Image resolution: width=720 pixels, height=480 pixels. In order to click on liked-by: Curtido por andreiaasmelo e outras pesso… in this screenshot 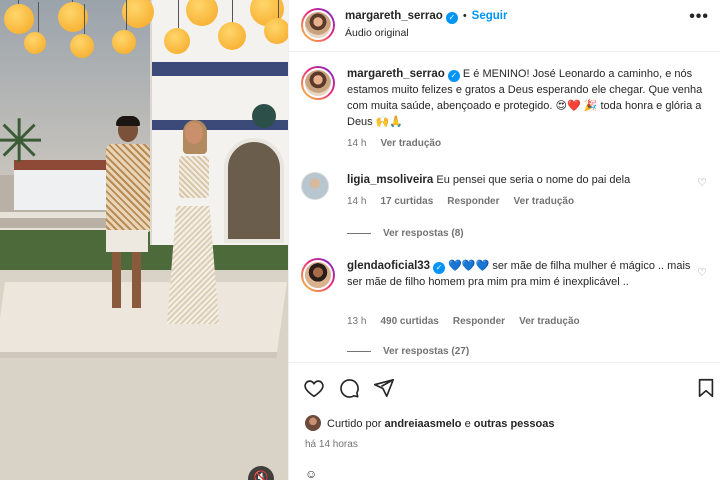, I will do `click(429, 423)`.